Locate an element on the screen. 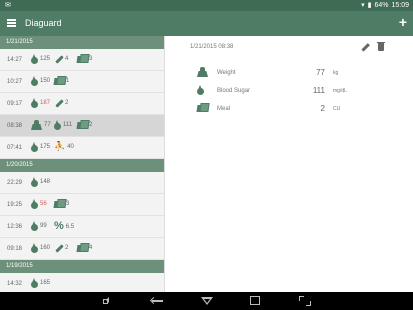  entry-measurement: 160 is located at coordinates (40, 248).